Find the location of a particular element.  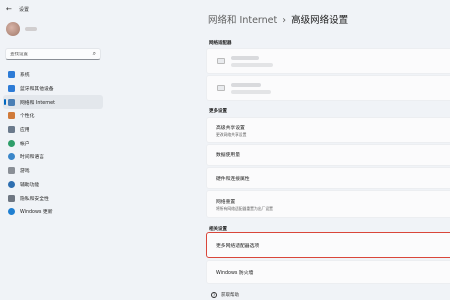

sidebar-item-time-language: 时间和语言 is located at coordinates (53, 157).